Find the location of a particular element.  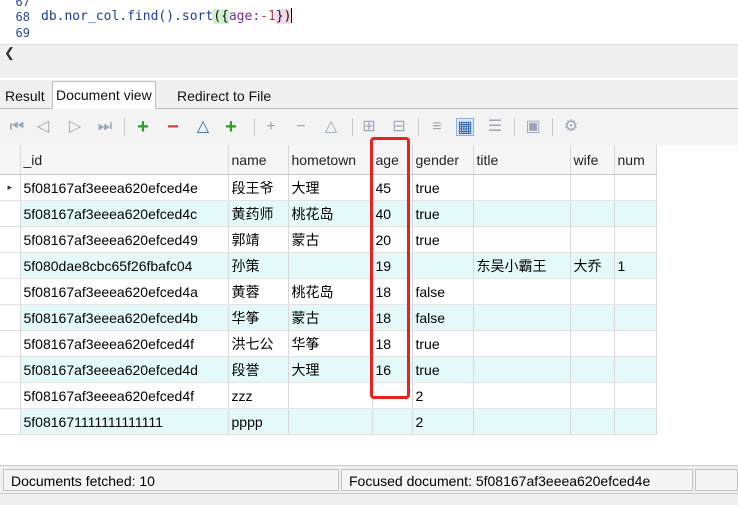

table-row: 5f08167af3eeea620efced4f zzz 2 is located at coordinates (369, 395).